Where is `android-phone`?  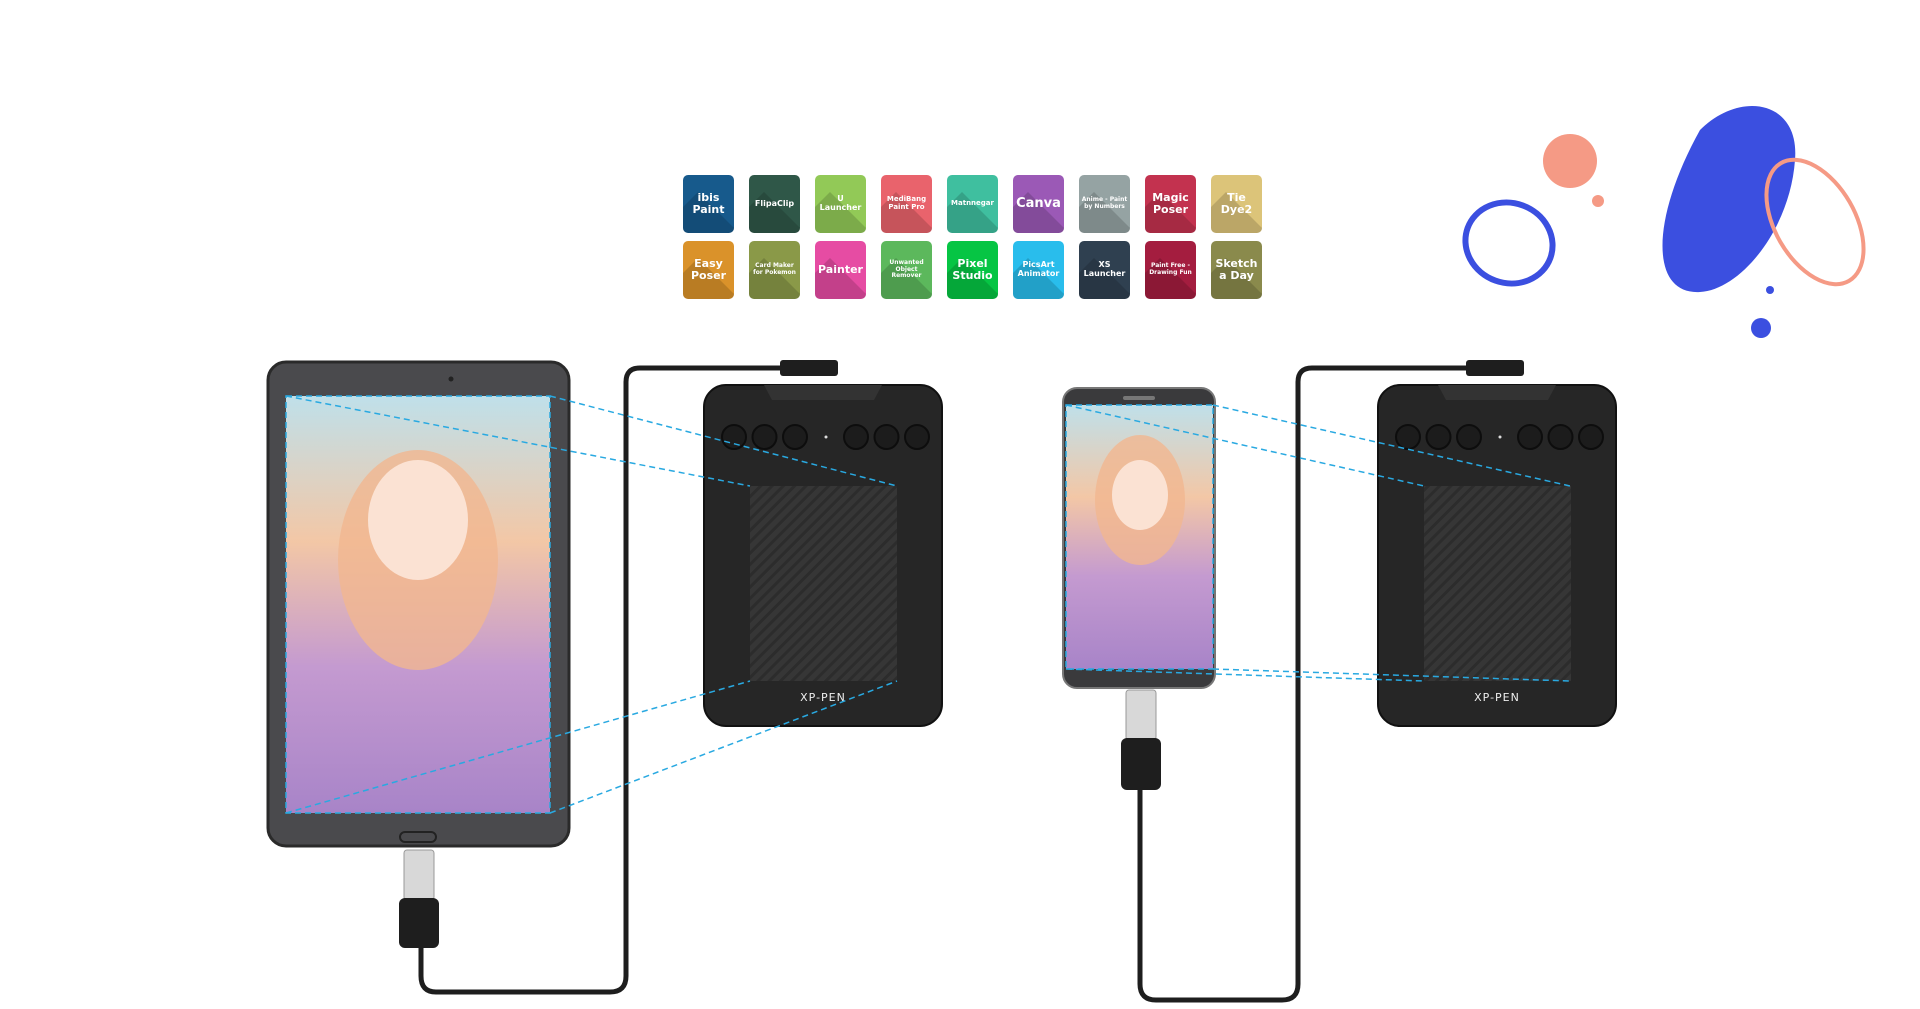 android-phone is located at coordinates (1139, 538).